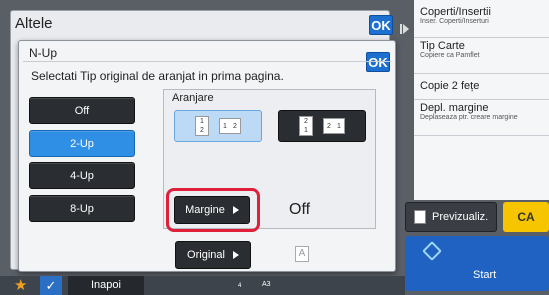 The width and height of the screenshot is (549, 295). What do you see at coordinates (193, 98) in the screenshot?
I see `aranjare-title: Aranjare` at bounding box center [193, 98].